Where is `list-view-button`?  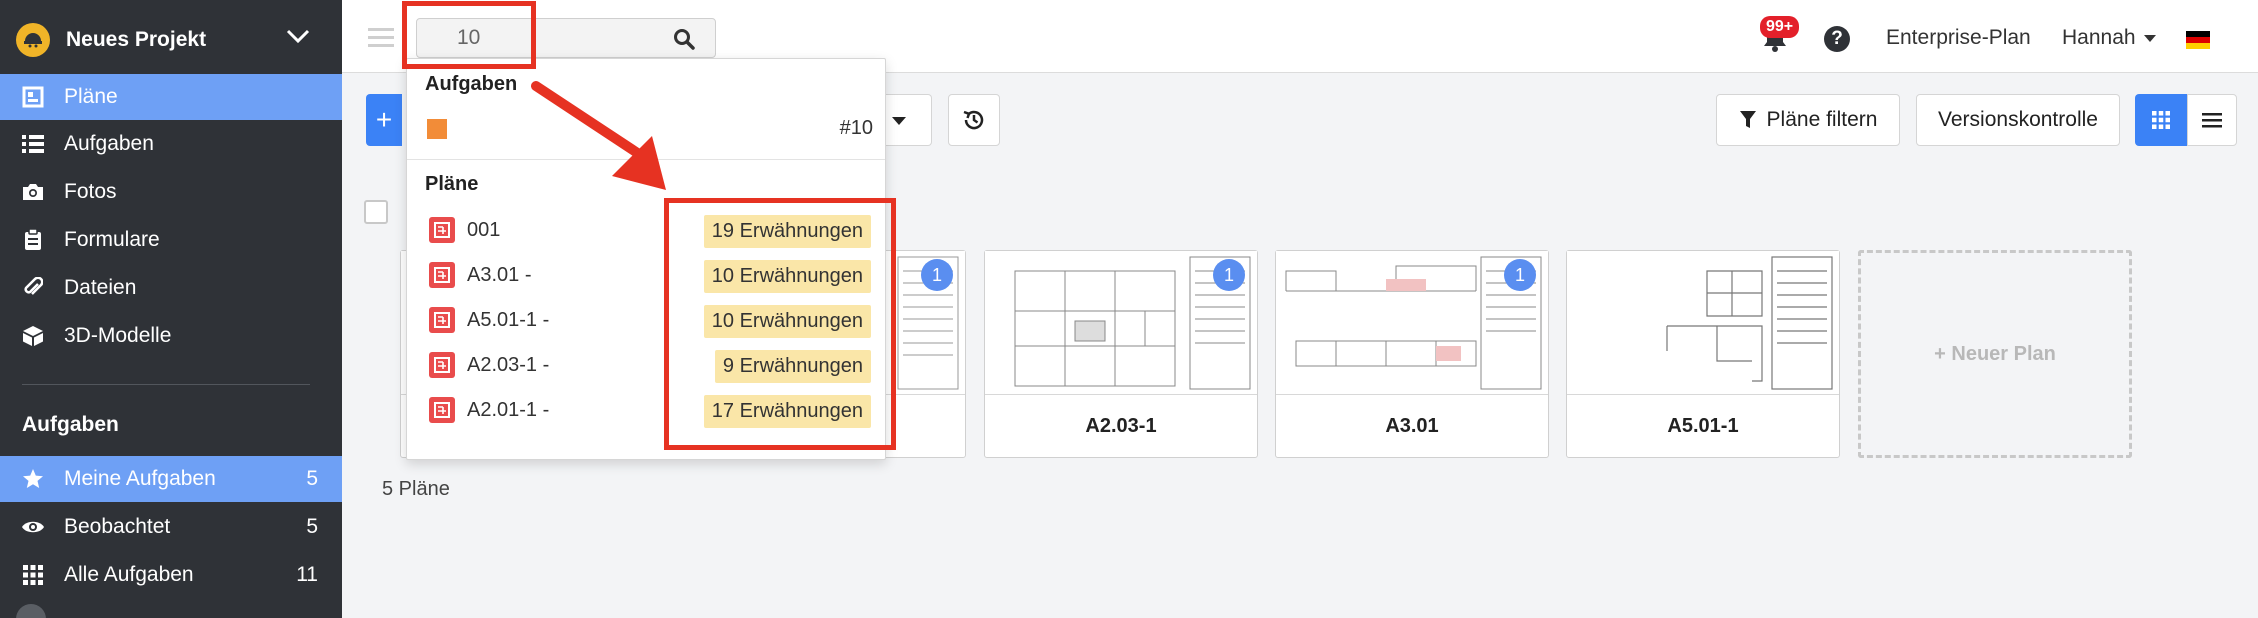
list-view-button is located at coordinates (2212, 120).